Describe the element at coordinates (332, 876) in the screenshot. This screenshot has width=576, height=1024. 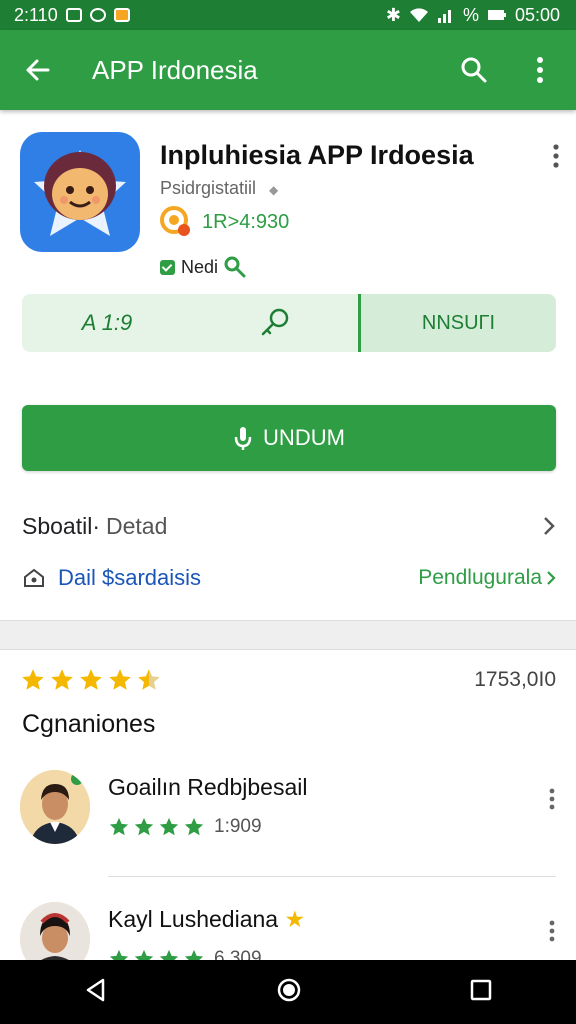
I see `review-separator` at that location.